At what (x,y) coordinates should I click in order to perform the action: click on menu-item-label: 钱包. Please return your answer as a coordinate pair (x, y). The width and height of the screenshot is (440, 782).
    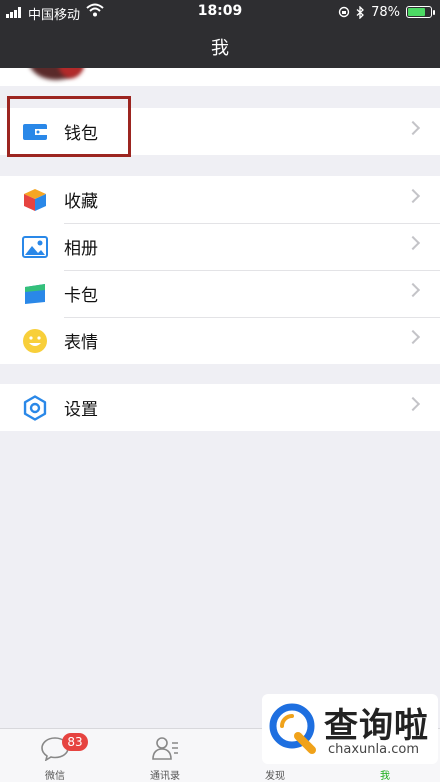
    Looking at the image, I should click on (81, 134).